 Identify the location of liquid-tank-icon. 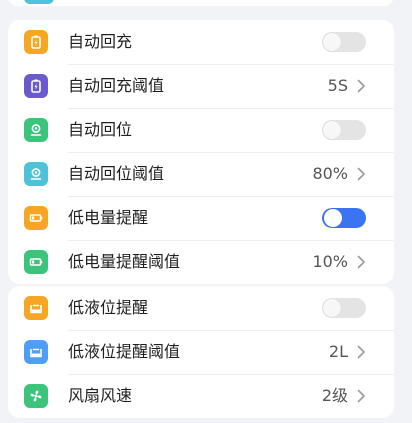
(36, 308).